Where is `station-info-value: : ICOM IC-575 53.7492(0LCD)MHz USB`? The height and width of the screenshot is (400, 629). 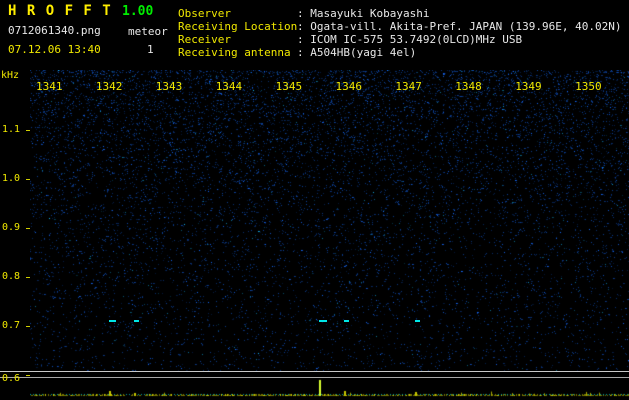 station-info-value: : ICOM IC-575 53.7492(0LCD)MHz USB is located at coordinates (410, 39).